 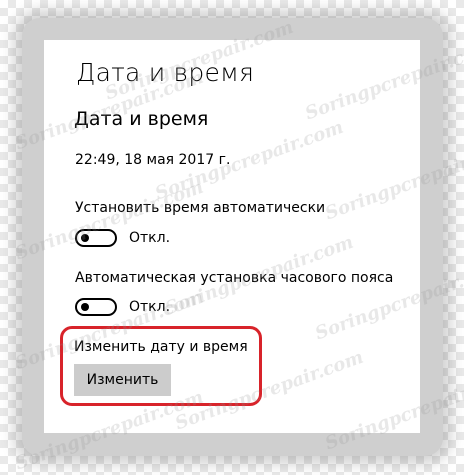 I want to click on auto-time-row: Откл., so click(x=122, y=238).